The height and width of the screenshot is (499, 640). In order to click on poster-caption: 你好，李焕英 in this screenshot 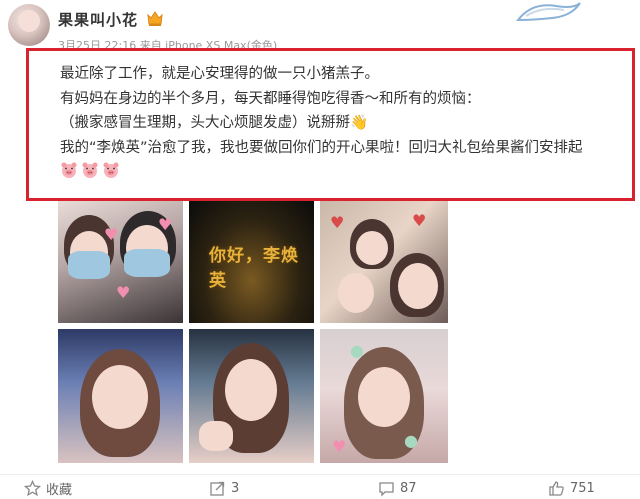, I will do `click(254, 268)`.